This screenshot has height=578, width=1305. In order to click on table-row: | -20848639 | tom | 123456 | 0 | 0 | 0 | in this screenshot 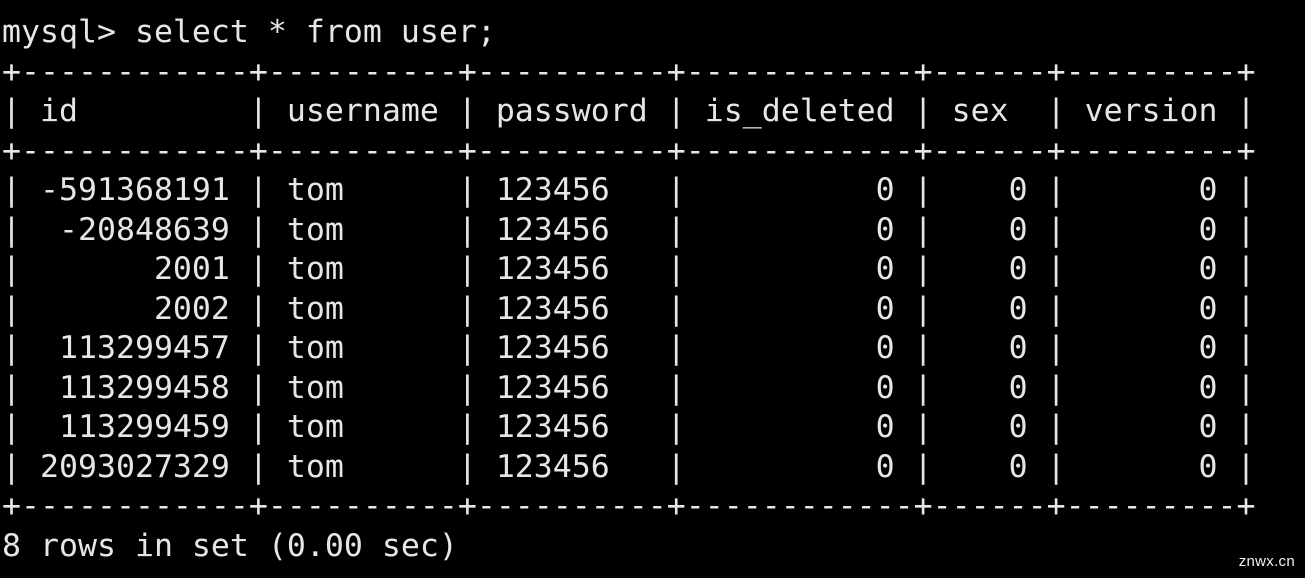, I will do `click(629, 229)`.